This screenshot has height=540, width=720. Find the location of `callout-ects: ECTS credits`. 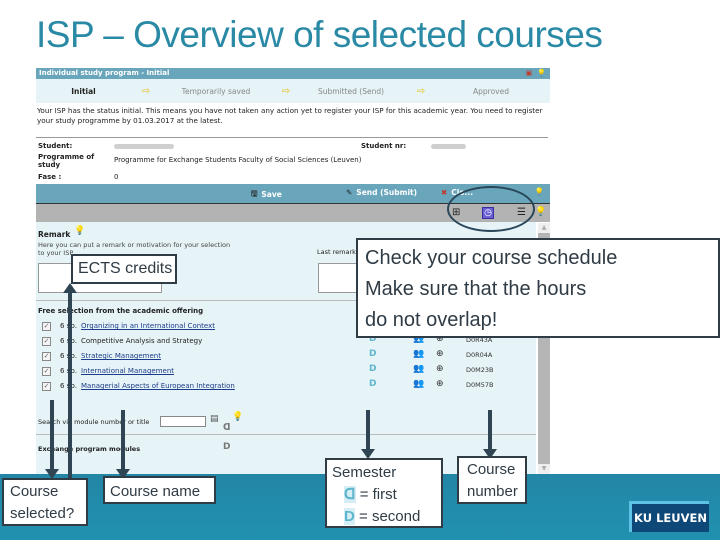

callout-ects: ECTS credits is located at coordinates (124, 269).